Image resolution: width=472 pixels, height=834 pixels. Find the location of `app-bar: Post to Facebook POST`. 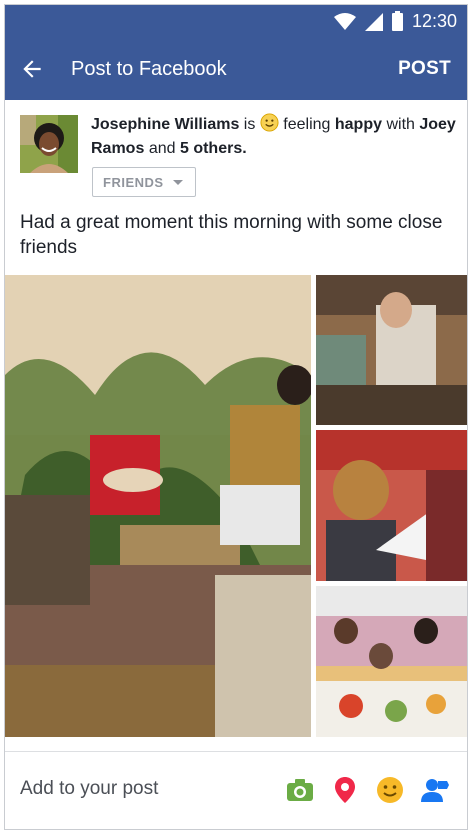

app-bar: Post to Facebook POST is located at coordinates (236, 69).